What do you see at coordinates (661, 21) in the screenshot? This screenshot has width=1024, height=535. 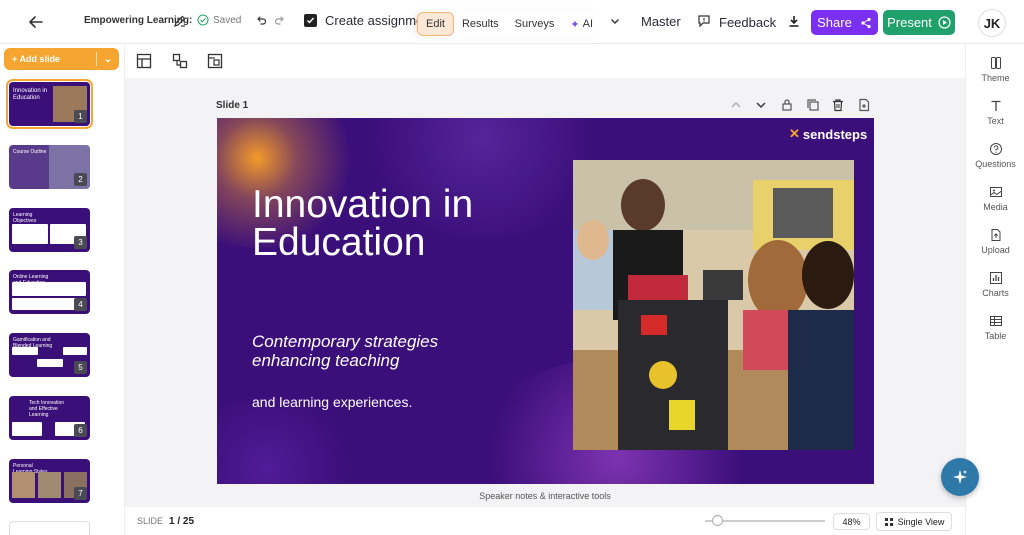 I see `master-button: Master` at bounding box center [661, 21].